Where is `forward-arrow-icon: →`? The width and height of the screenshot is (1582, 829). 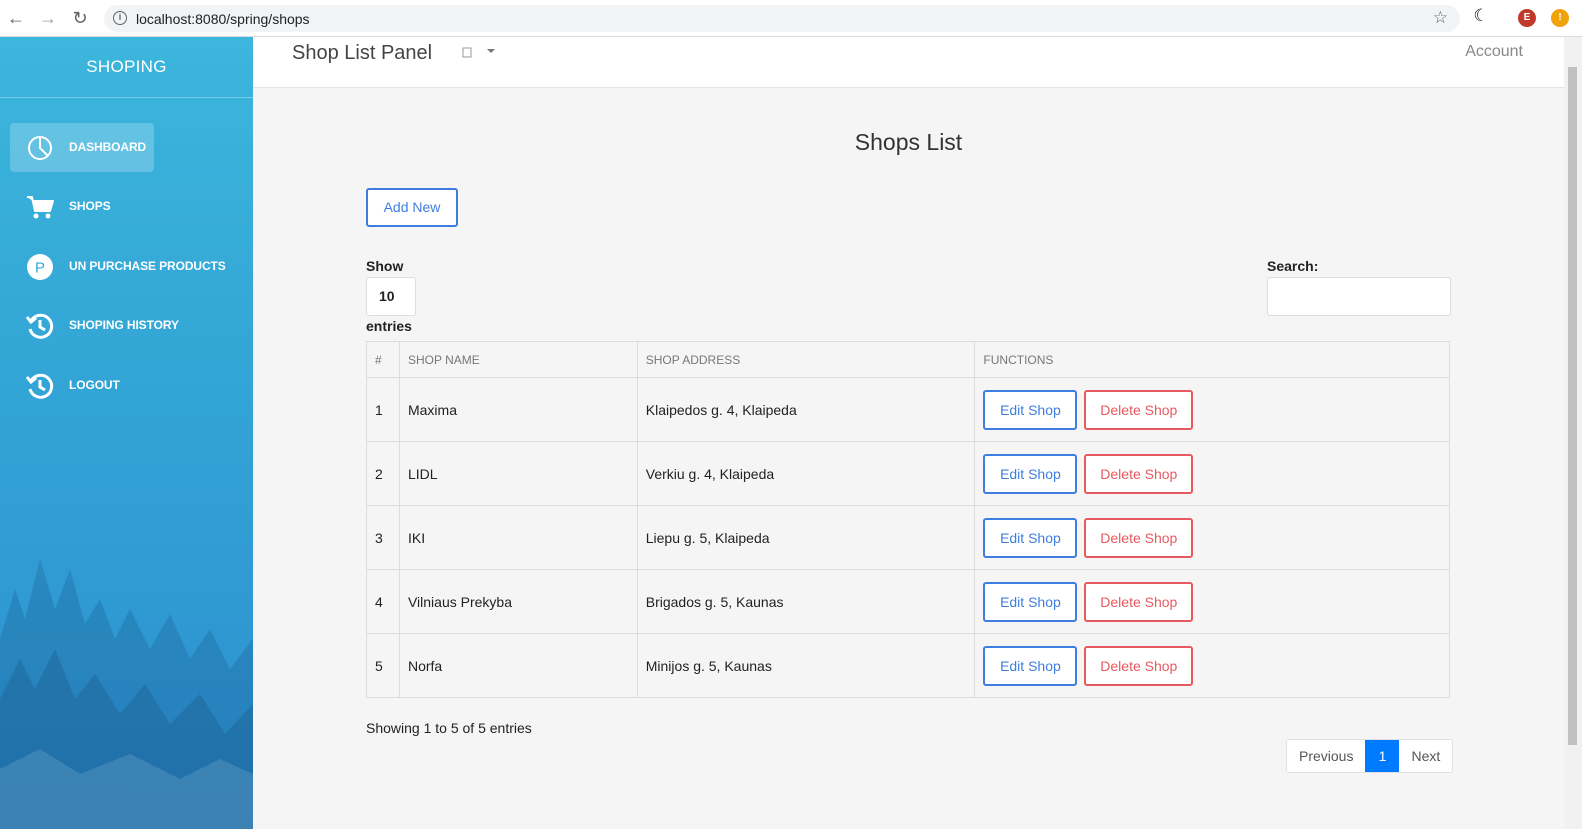 forward-arrow-icon: → is located at coordinates (48, 18).